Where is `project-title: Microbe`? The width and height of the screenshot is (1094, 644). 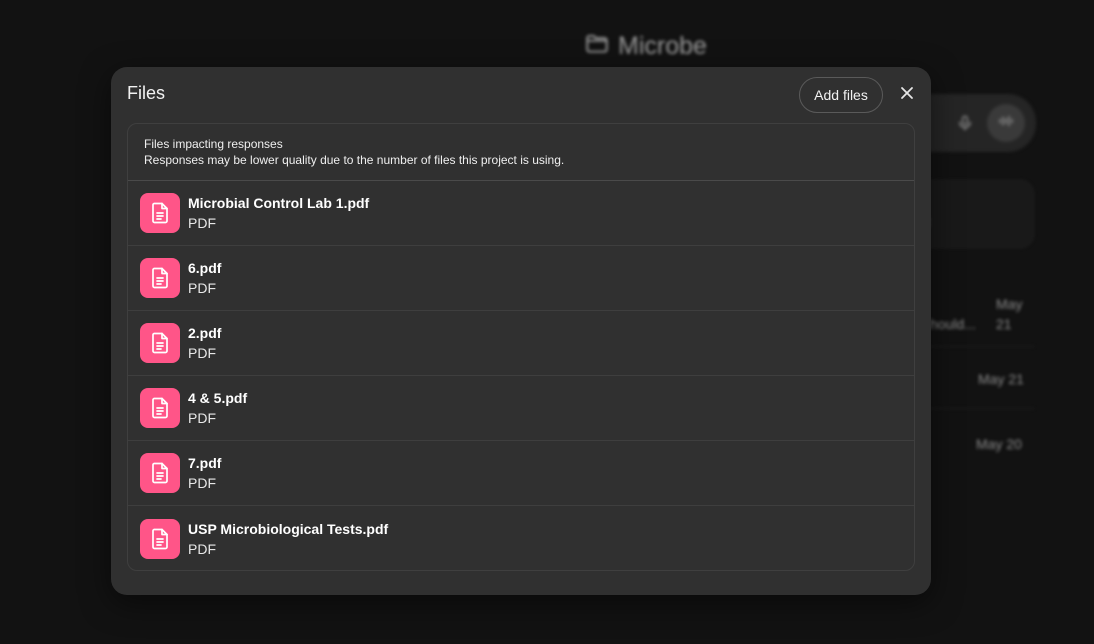
project-title: Microbe is located at coordinates (662, 46).